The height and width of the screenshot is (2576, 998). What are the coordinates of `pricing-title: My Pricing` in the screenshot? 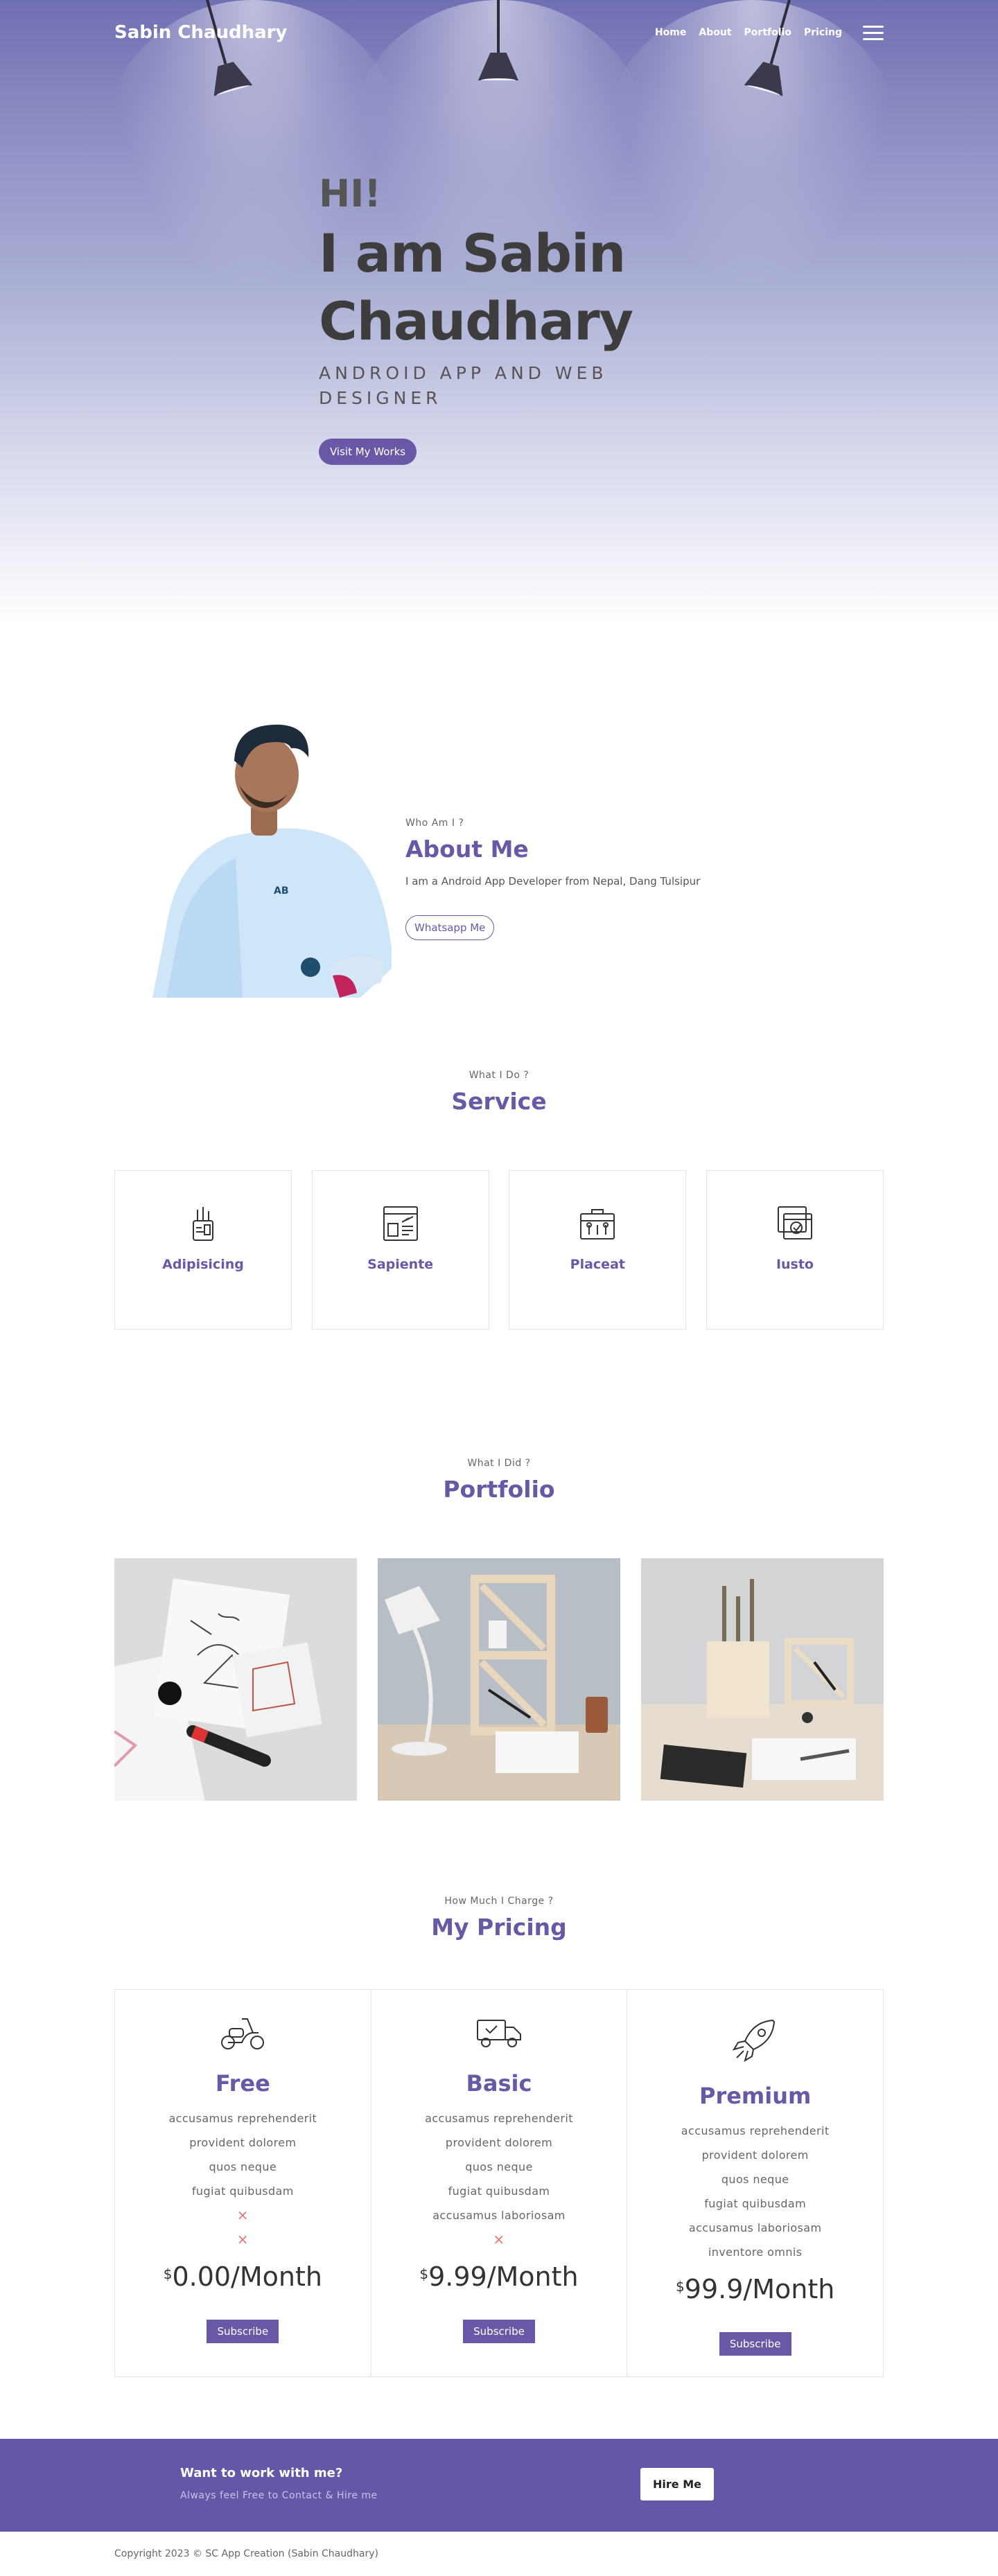 It's located at (499, 1927).